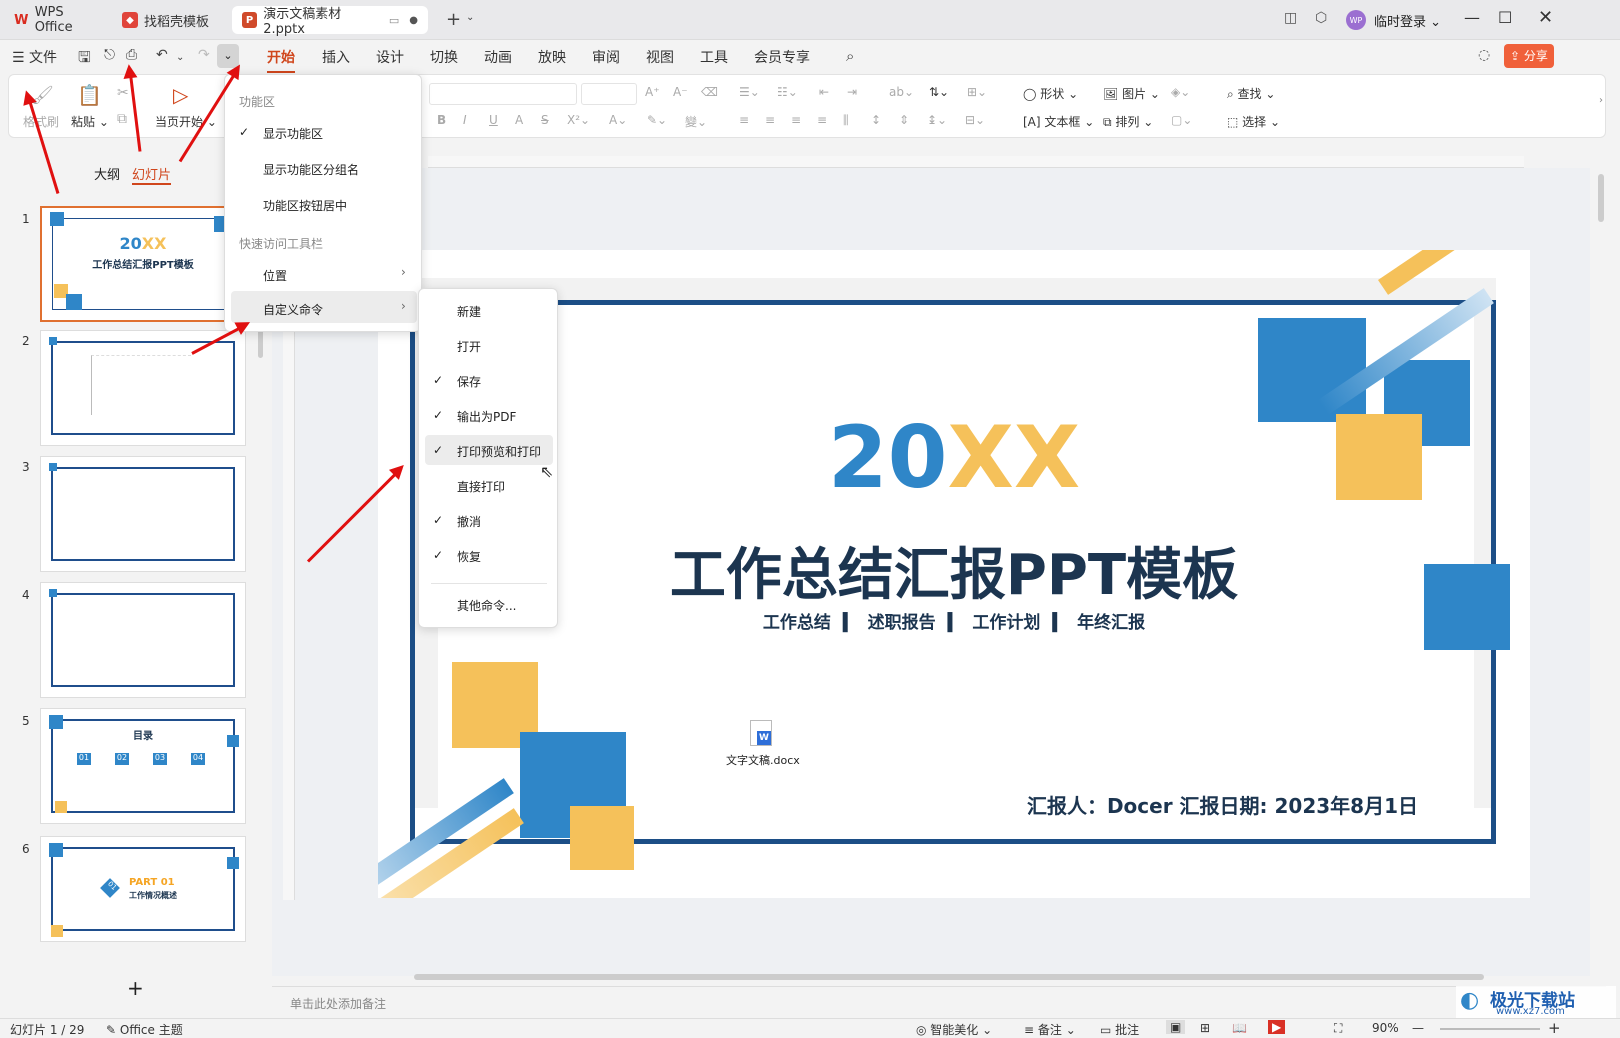 The width and height of the screenshot is (1620, 1038). Describe the element at coordinates (852, 92) in the screenshot. I see `indent-icon: ⇥` at that location.